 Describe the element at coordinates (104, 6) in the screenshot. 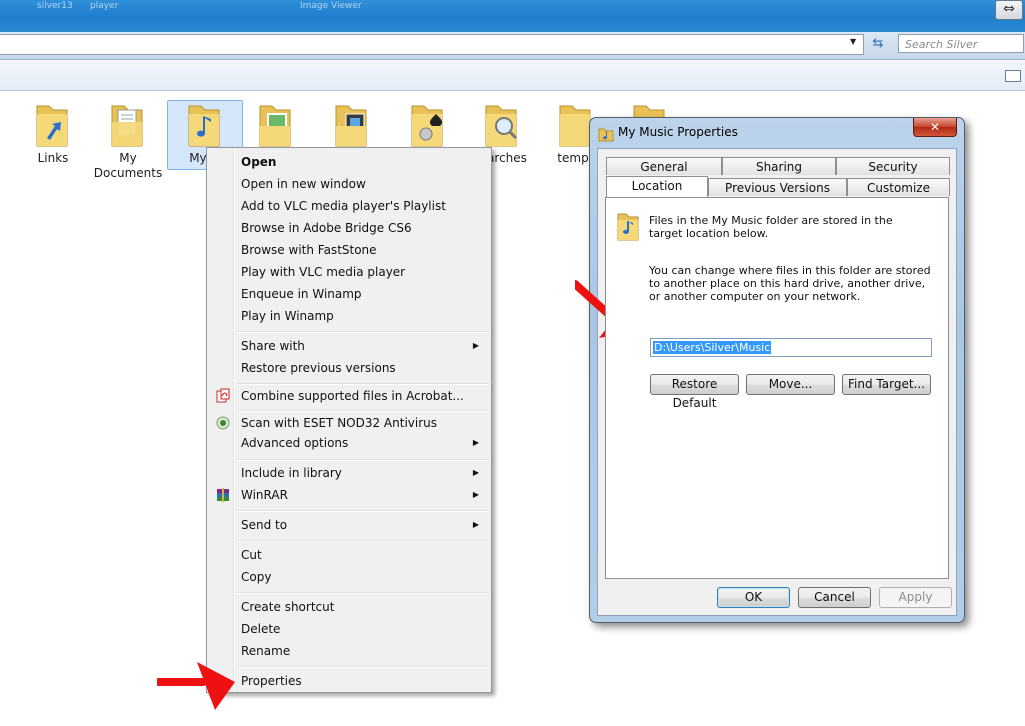

I see `title-fragment: player` at that location.